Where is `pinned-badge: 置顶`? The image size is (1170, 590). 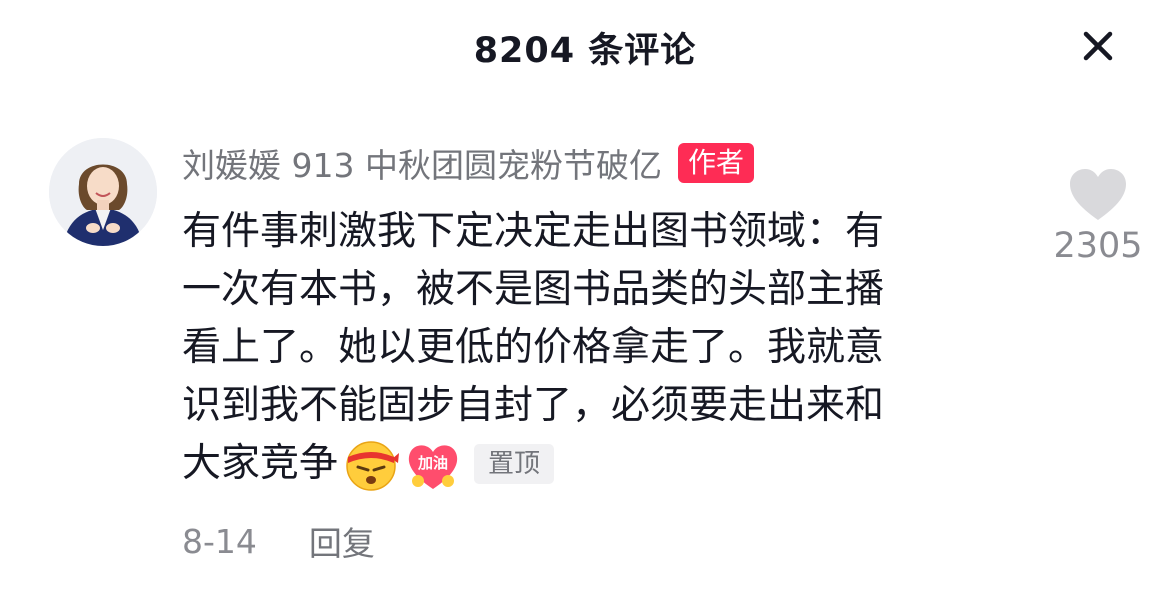 pinned-badge: 置顶 is located at coordinates (514, 464).